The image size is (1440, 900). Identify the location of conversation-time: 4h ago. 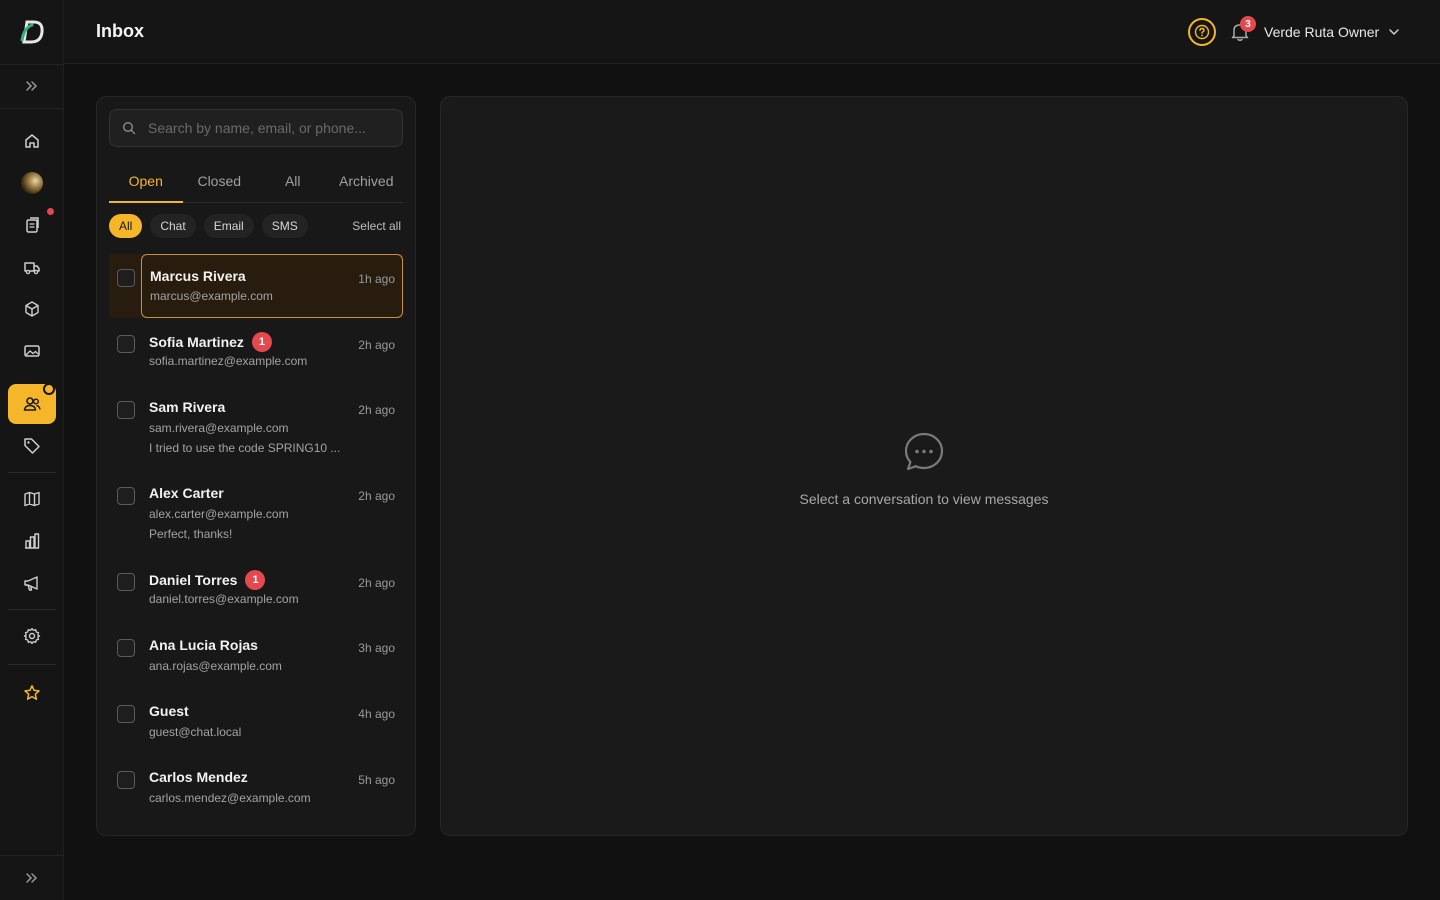
(376, 714).